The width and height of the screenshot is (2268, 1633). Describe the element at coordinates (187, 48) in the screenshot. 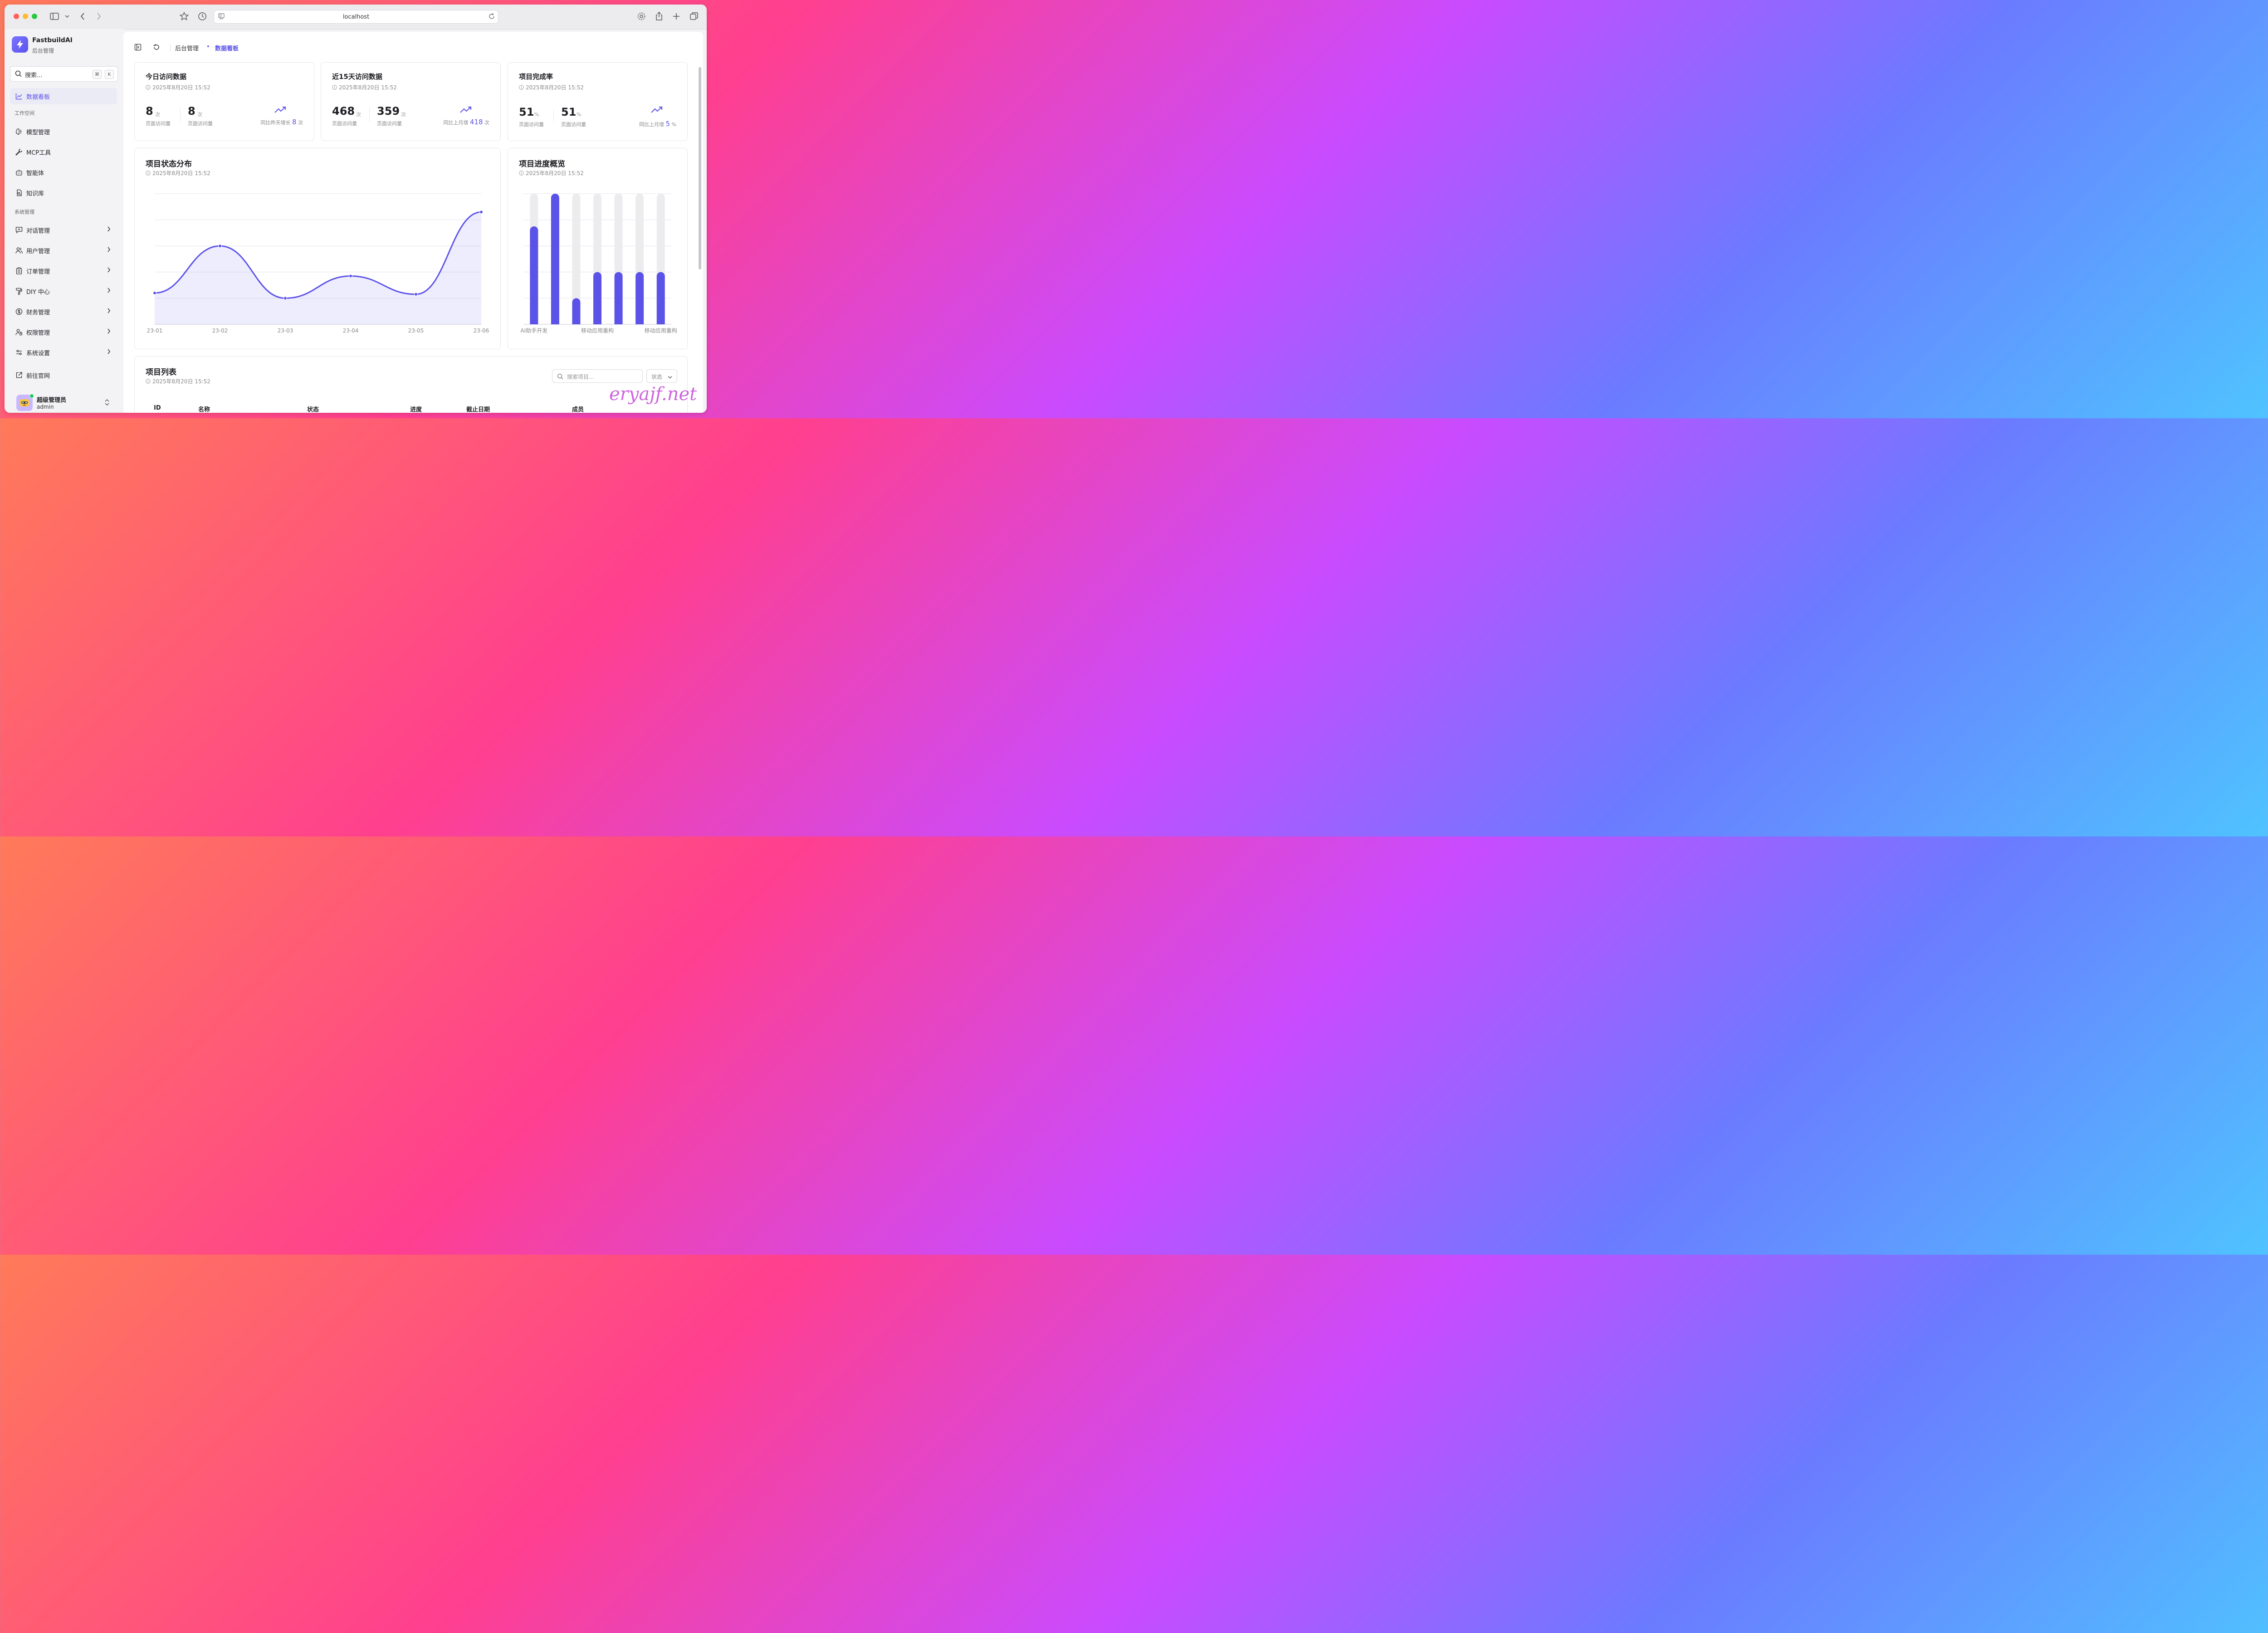

I see `breadcrumb-parent: 后台管理` at that location.